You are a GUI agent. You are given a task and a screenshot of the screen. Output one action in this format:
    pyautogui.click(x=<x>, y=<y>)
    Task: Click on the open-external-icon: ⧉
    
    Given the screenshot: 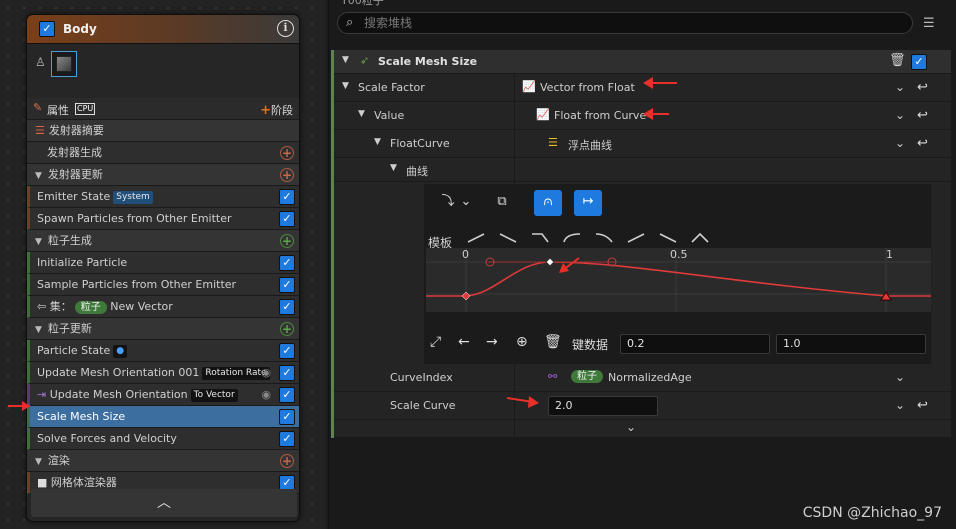 What is the action you would take?
    pyautogui.click(x=502, y=203)
    